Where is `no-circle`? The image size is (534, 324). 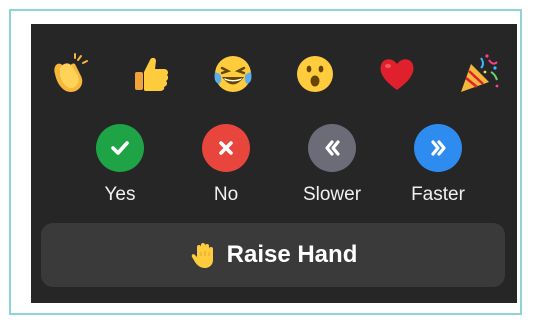
no-circle is located at coordinates (226, 148).